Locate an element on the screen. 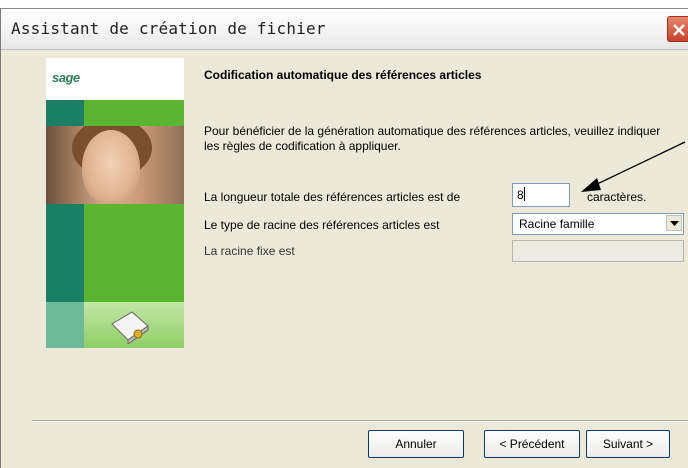 This screenshot has width=688, height=468. chevron-down-icon is located at coordinates (674, 223).